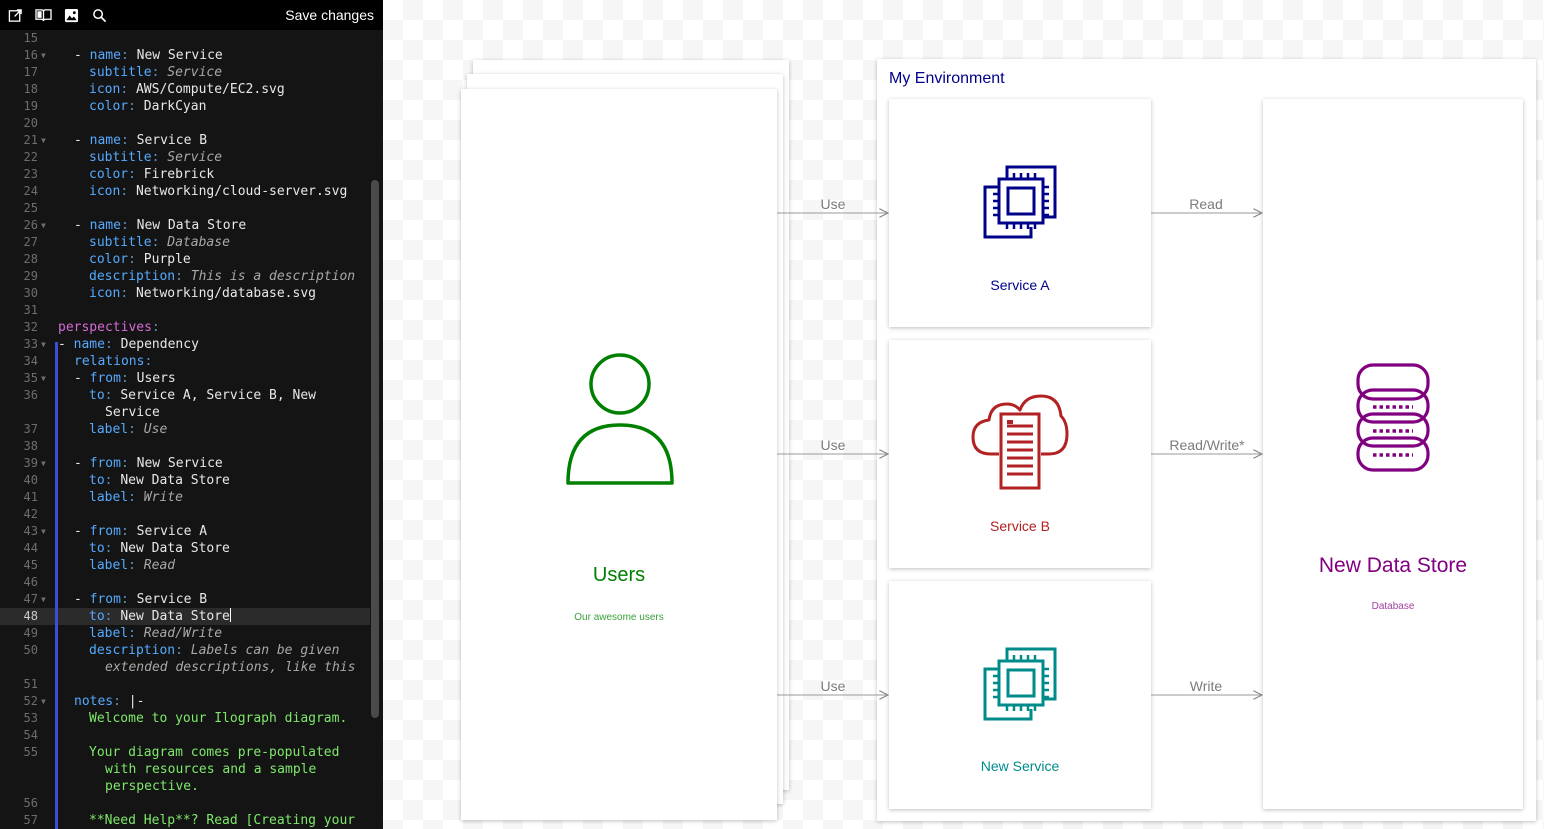 This screenshot has height=829, width=1544. What do you see at coordinates (30, 344) in the screenshot?
I see `line-number: 33` at bounding box center [30, 344].